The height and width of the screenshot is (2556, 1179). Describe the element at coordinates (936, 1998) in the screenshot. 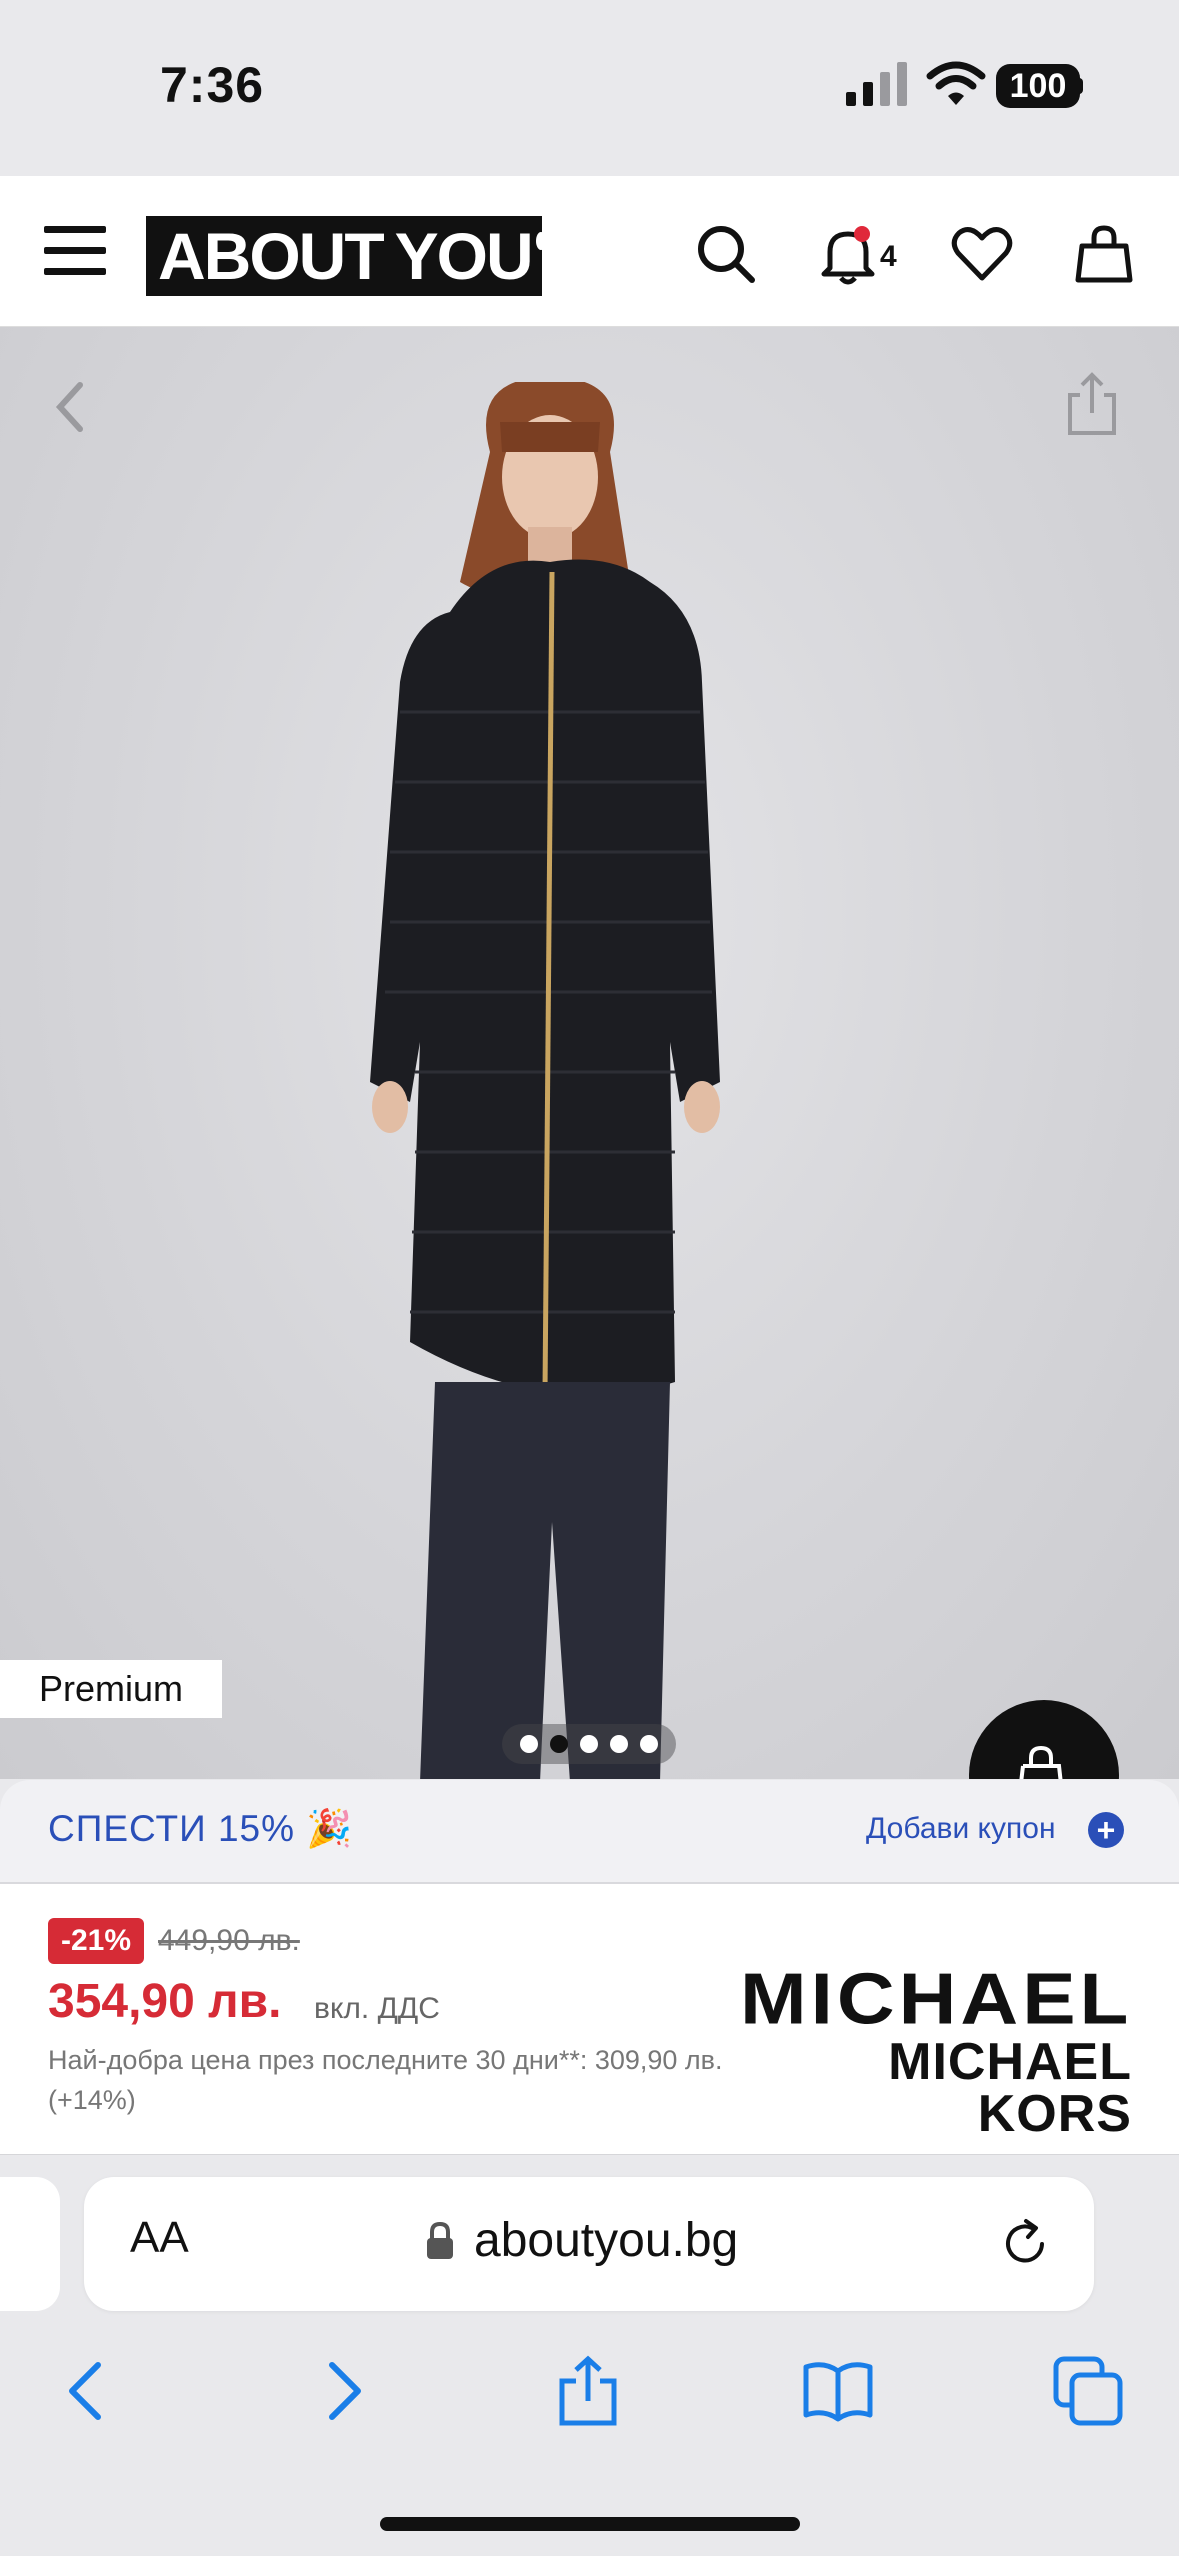

I see `brand-logo-line1: MICHAEL` at that location.